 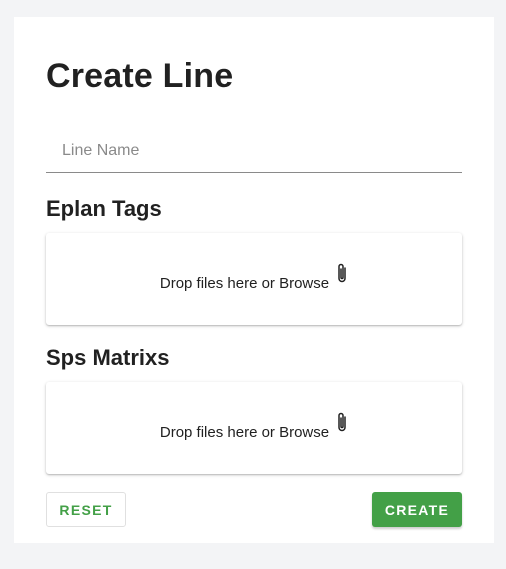 I want to click on reset-button: RESET, so click(x=86, y=509).